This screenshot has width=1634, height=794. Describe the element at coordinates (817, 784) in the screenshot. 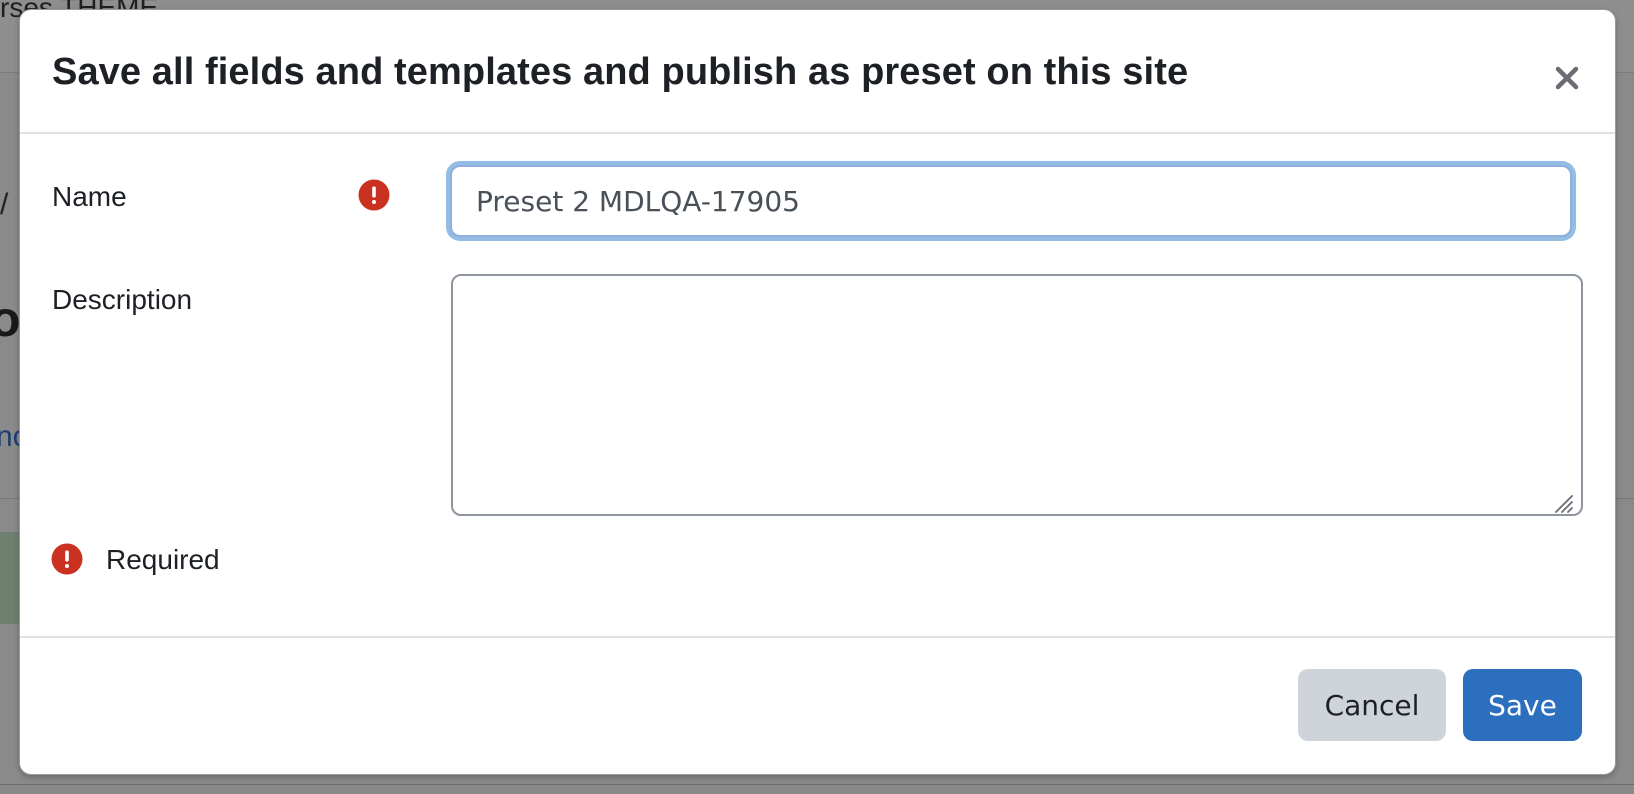

I see `background-divider-bottom` at that location.